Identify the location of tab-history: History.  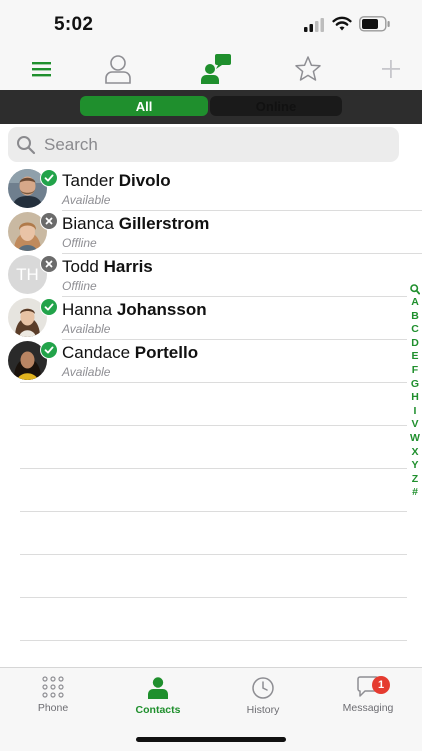
(263, 696).